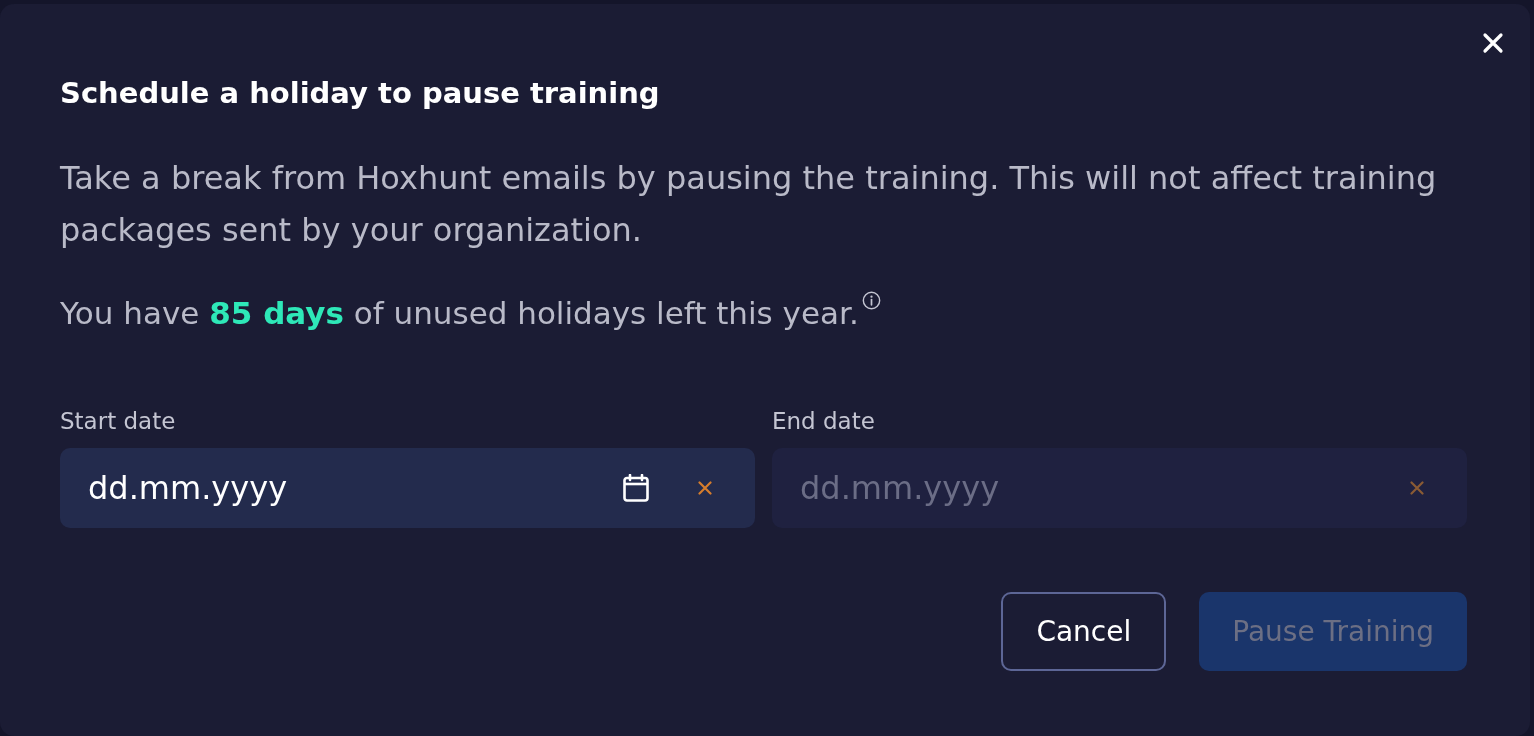 The image size is (1534, 736). Describe the element at coordinates (118, 421) in the screenshot. I see `date-field-label: Start date` at that location.